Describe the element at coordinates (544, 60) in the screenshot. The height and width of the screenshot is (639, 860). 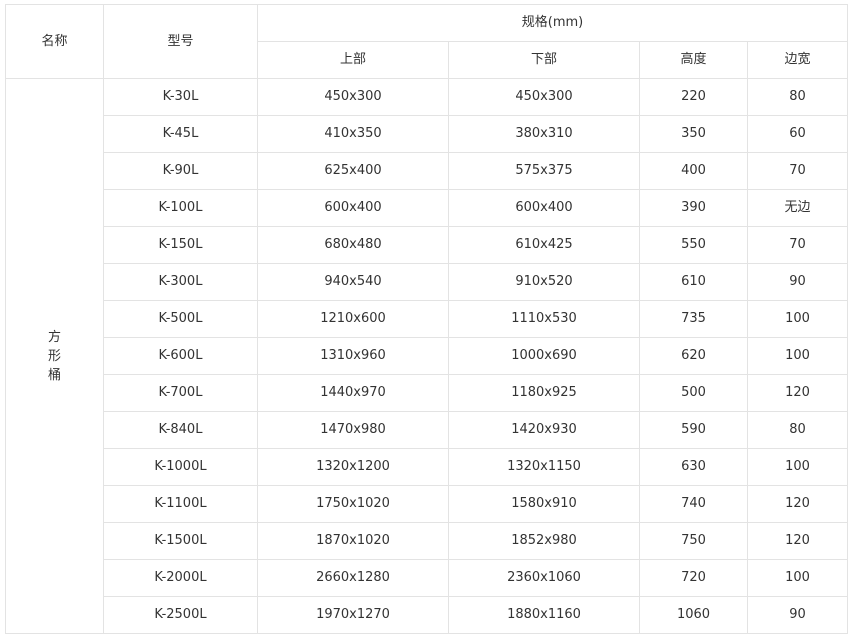
I see `header-bottom: 下部` at that location.